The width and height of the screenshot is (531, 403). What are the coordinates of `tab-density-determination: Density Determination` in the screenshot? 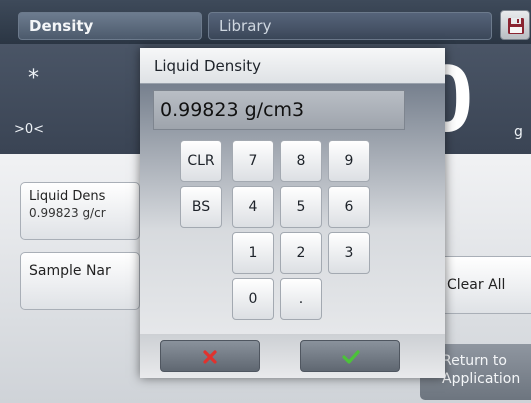 It's located at (110, 36).